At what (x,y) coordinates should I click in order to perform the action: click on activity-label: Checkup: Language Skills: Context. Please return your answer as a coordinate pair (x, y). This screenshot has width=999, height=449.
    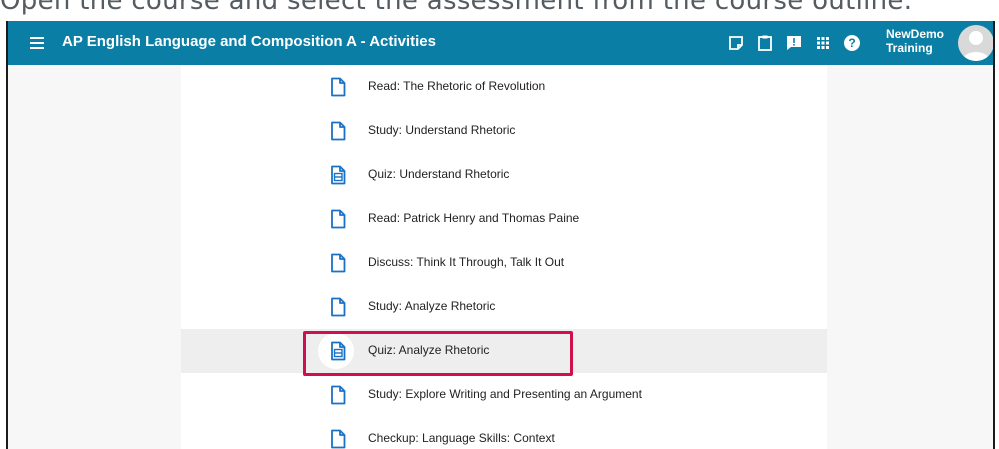
    Looking at the image, I should click on (461, 438).